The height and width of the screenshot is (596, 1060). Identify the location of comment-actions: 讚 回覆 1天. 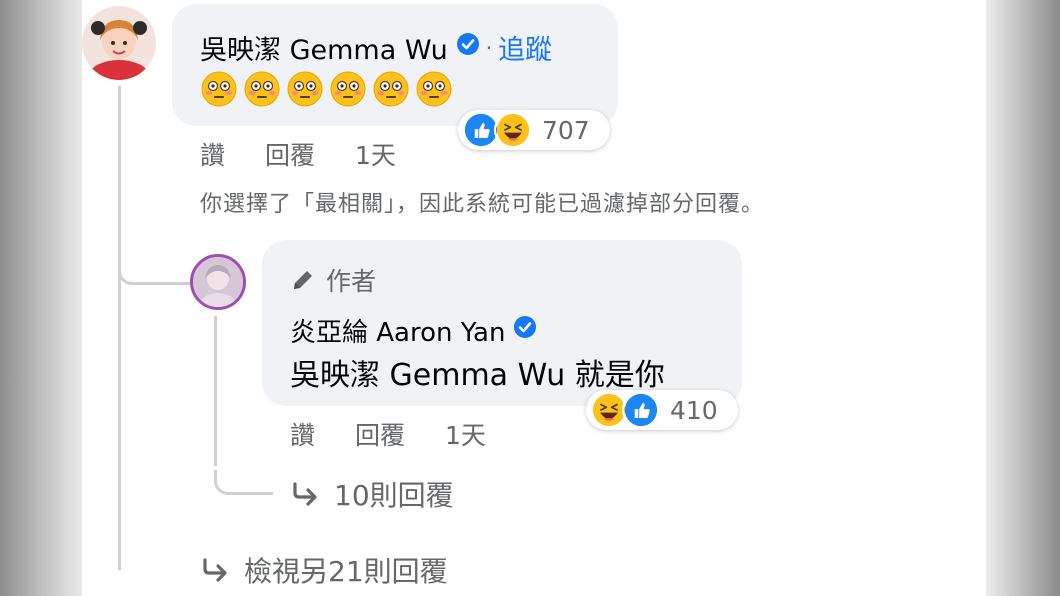
(298, 154).